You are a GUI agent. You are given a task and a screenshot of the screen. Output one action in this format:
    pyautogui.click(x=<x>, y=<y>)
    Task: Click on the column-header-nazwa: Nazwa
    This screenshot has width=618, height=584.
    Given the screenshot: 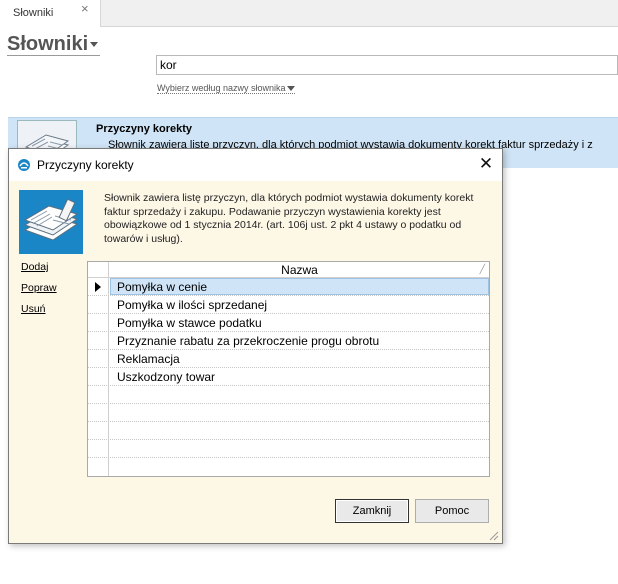 What is the action you would take?
    pyautogui.click(x=299, y=270)
    